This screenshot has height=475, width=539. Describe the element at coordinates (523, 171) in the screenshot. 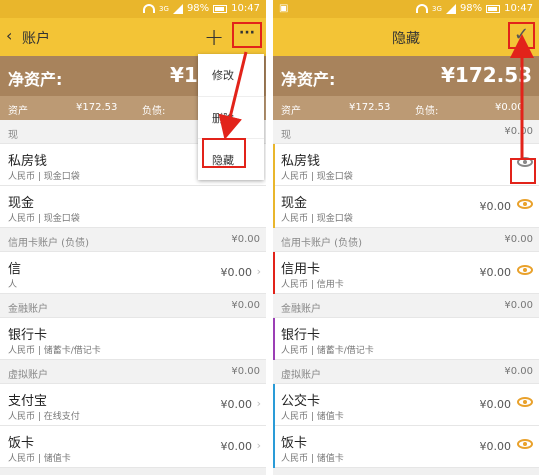

I see `eye-highlight-box` at that location.